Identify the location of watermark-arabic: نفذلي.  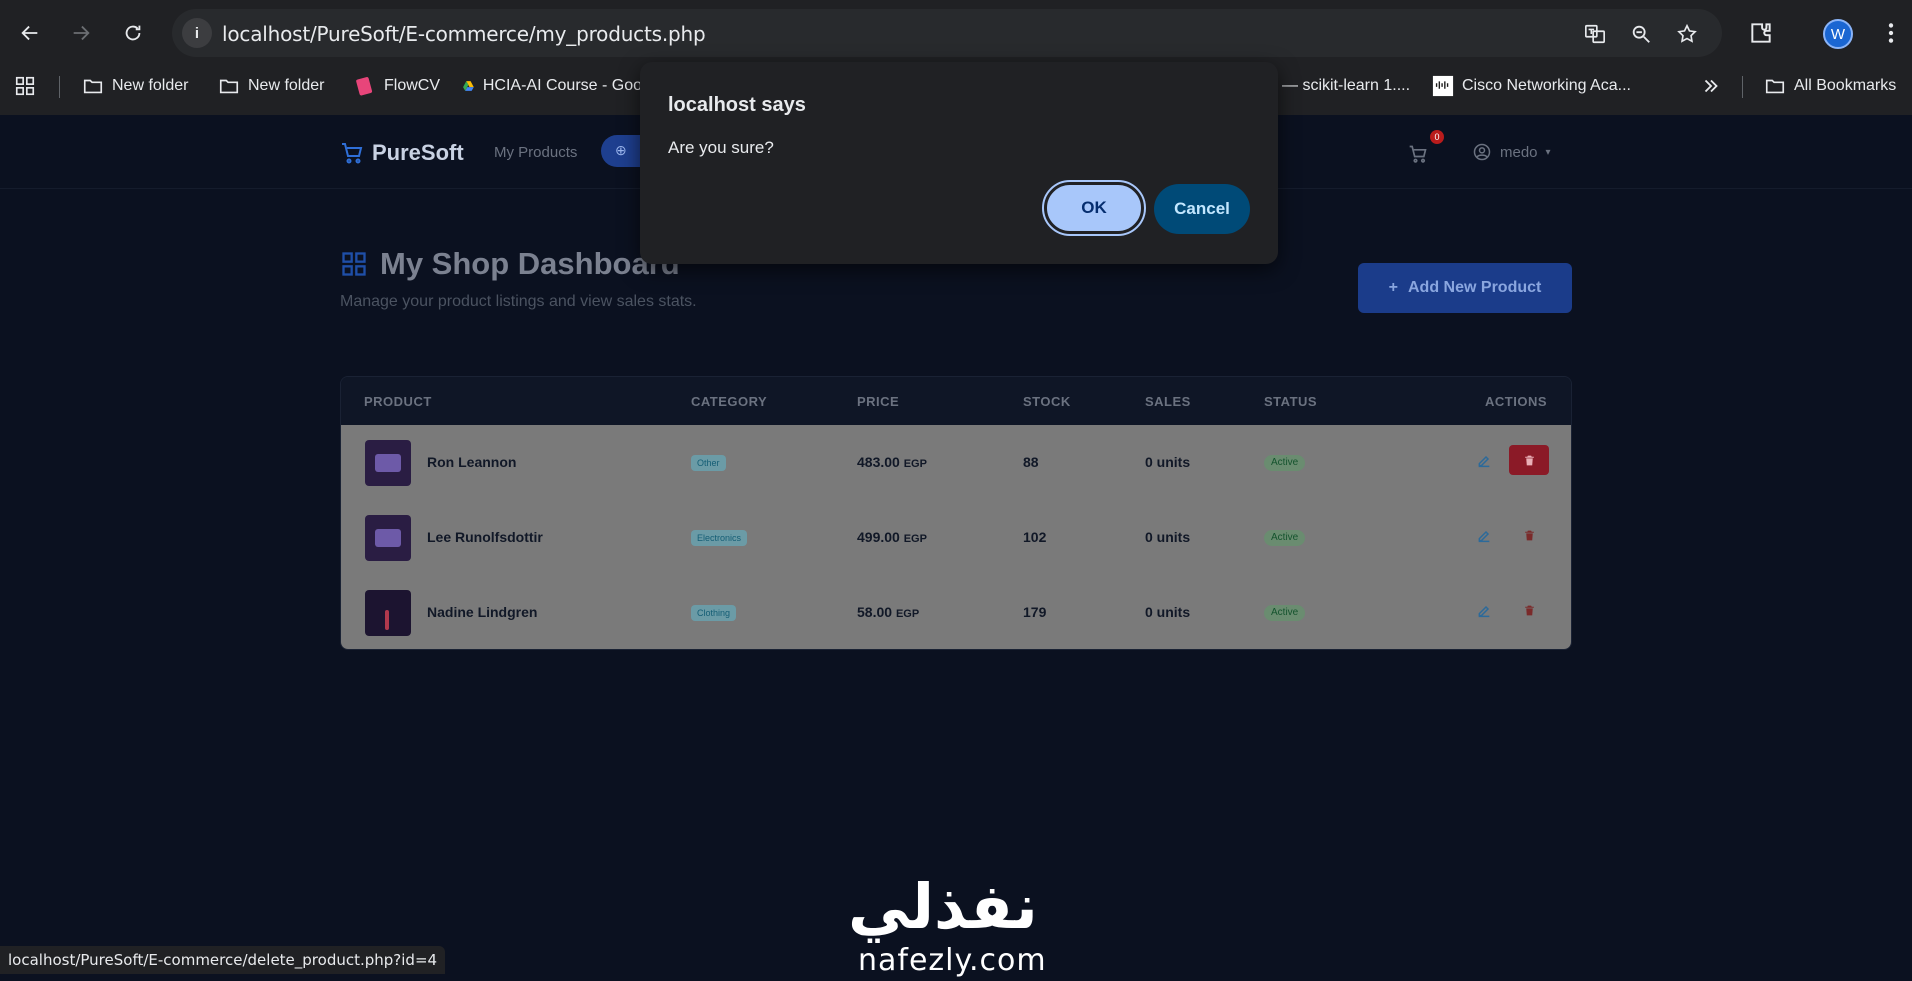
(943, 906).